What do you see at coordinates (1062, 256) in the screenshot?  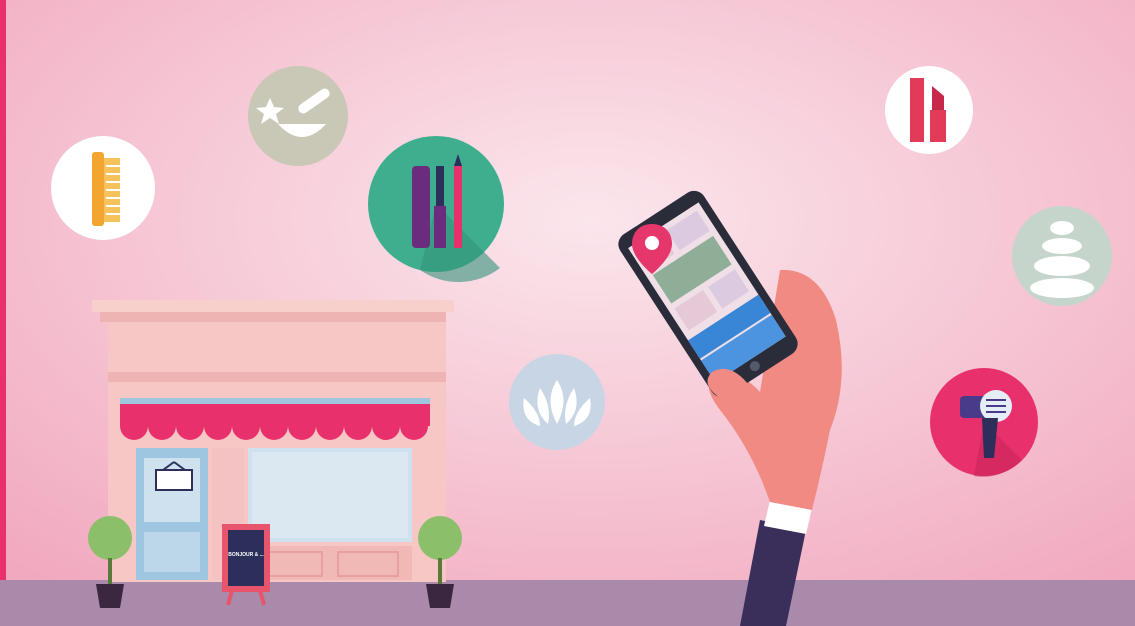 I see `spa-stones-icon` at bounding box center [1062, 256].